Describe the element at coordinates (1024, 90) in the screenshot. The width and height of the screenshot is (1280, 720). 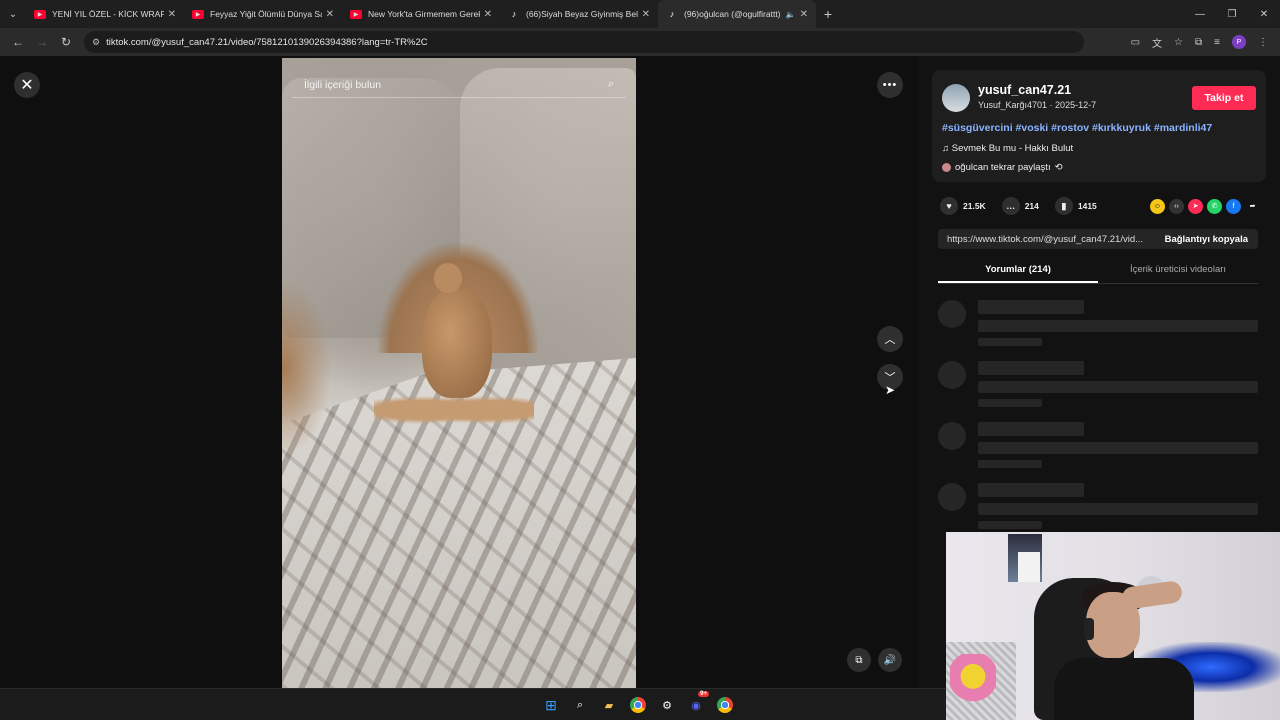
I see `author-username: yusuf_can47.21` at that location.